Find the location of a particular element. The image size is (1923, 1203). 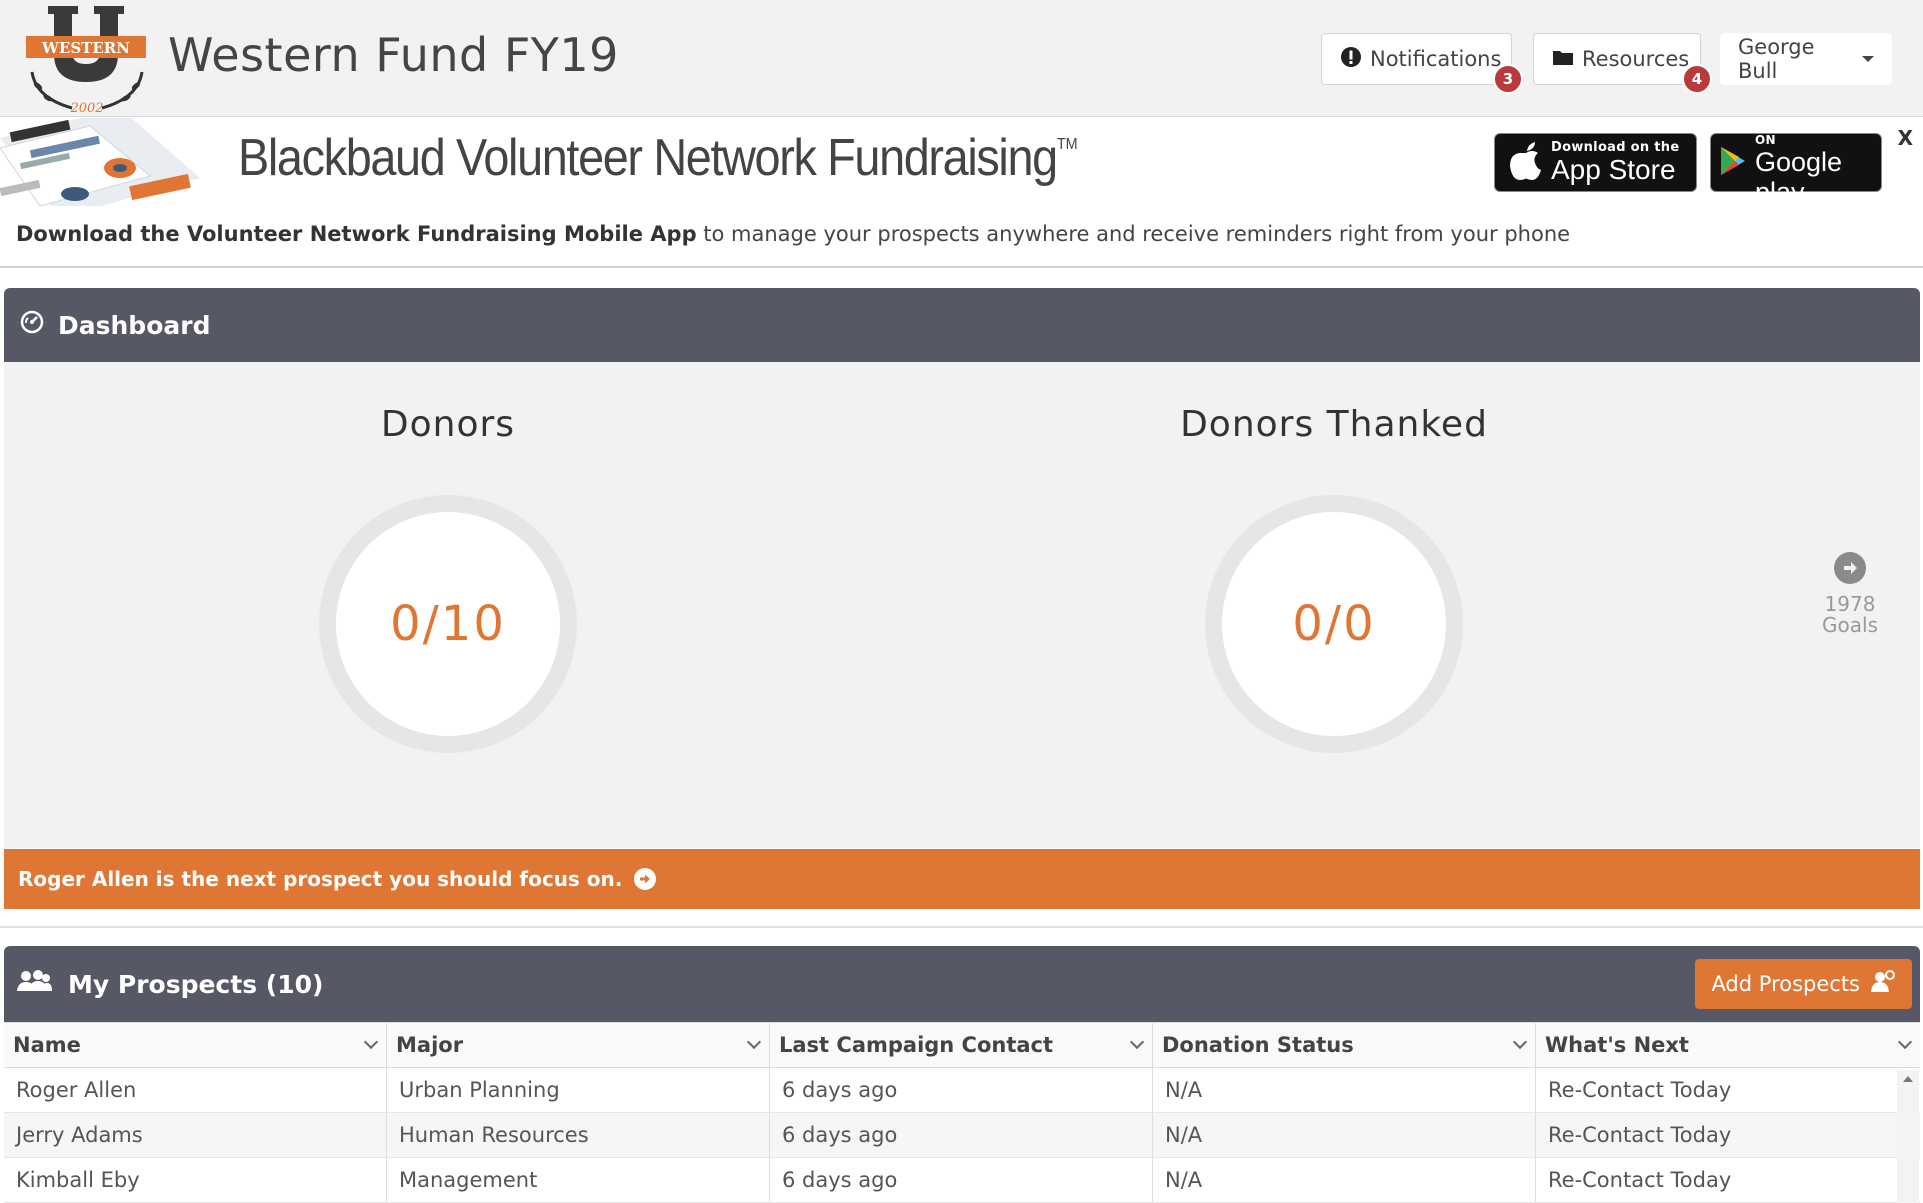

app-store-button: Download on the App Store is located at coordinates (1595, 162).